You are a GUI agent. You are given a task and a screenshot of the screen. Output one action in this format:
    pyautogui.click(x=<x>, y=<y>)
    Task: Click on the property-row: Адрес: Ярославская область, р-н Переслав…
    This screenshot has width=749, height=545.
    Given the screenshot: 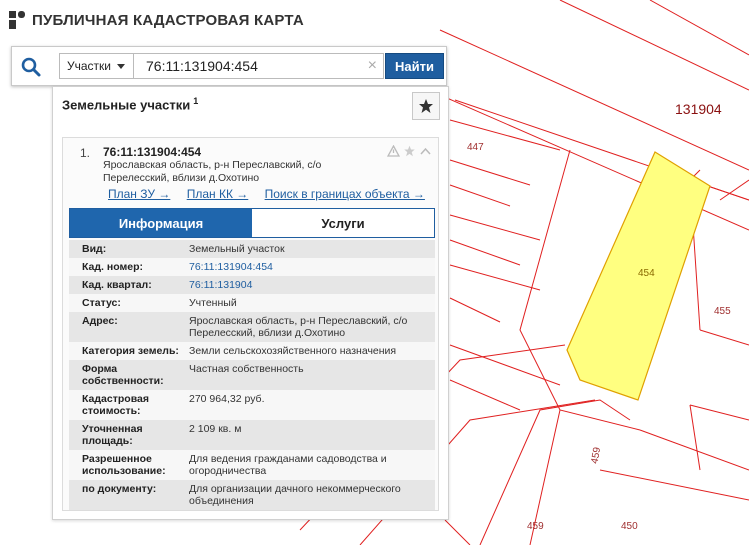 What is the action you would take?
    pyautogui.click(x=252, y=327)
    